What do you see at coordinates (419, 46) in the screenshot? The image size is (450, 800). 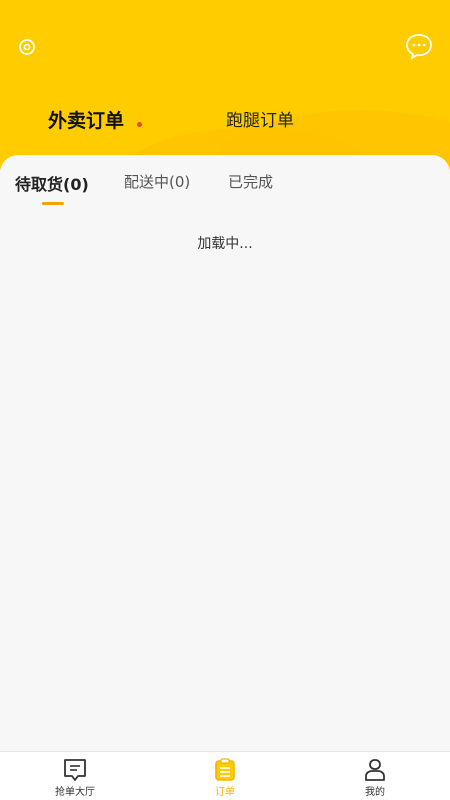 I see `message-icon` at bounding box center [419, 46].